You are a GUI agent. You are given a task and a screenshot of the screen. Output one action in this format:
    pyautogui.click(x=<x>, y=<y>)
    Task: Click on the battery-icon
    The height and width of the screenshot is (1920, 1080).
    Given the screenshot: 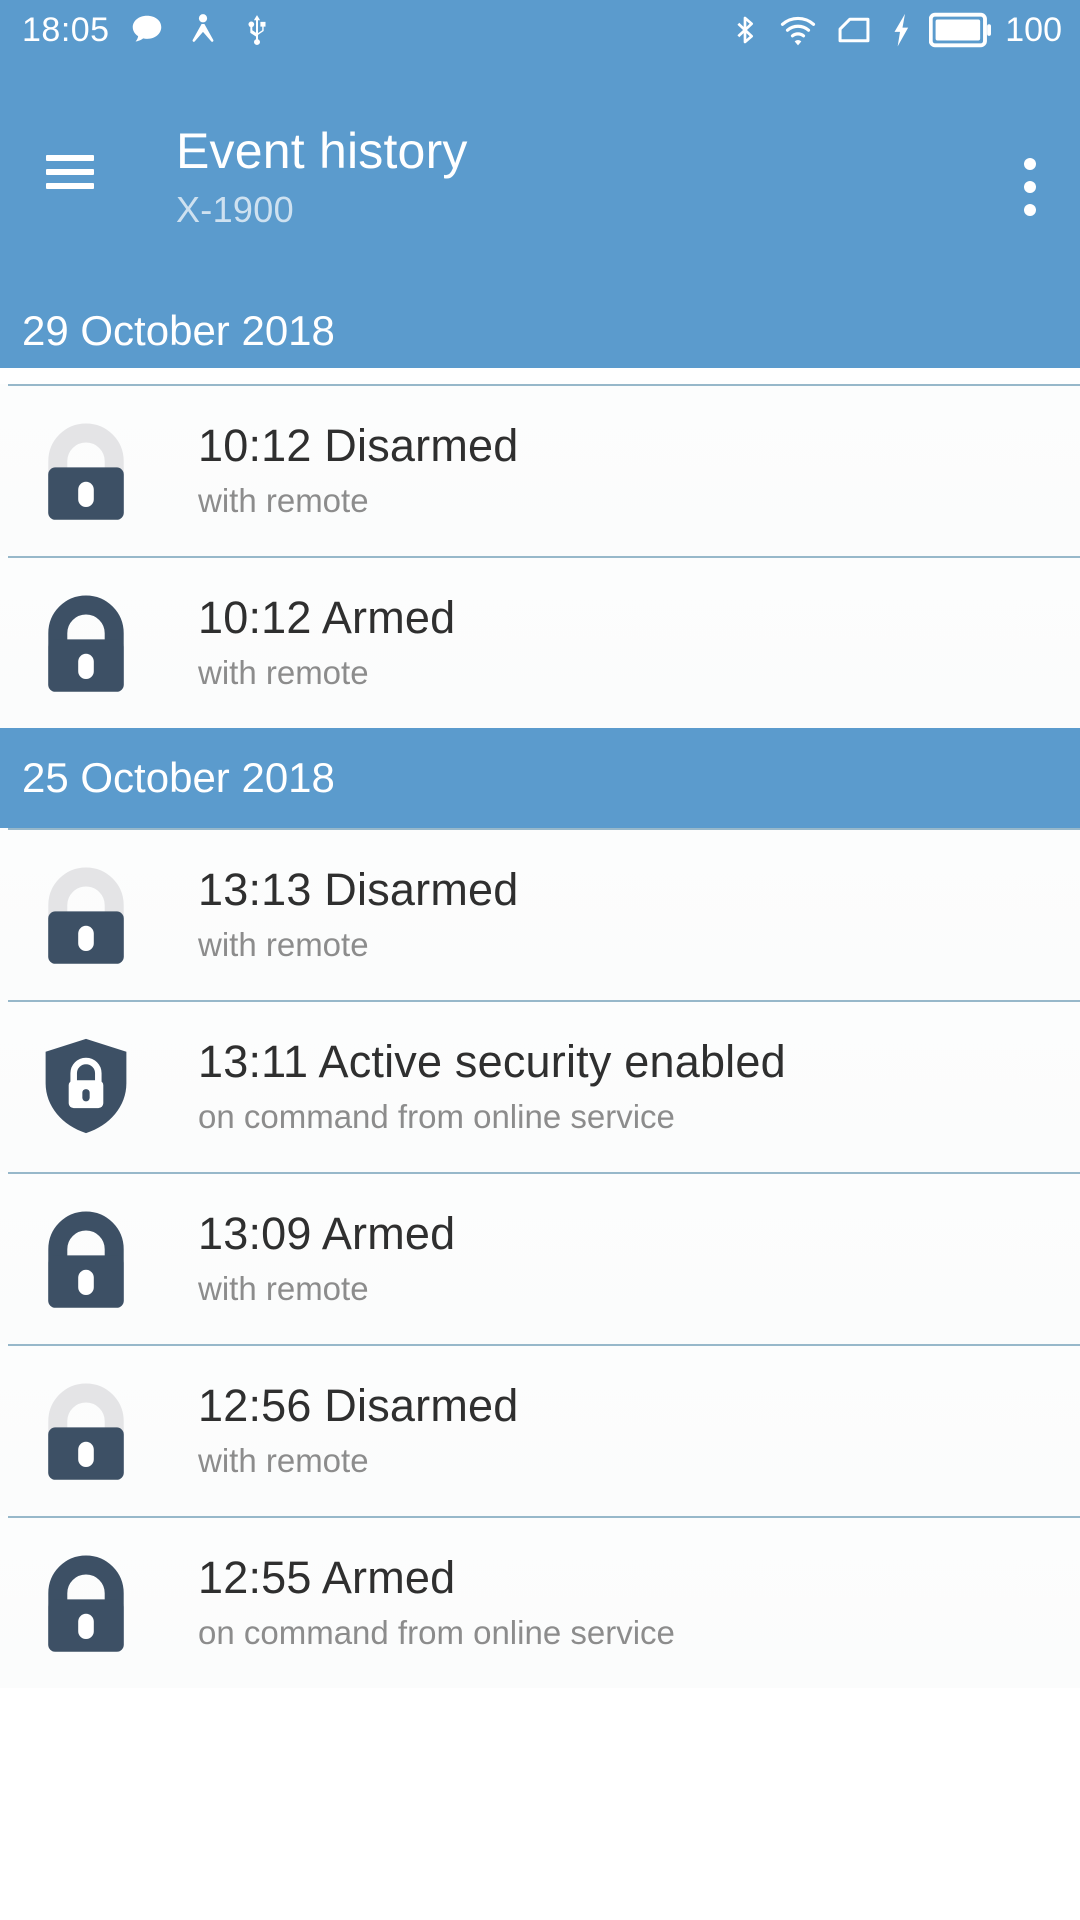 What is the action you would take?
    pyautogui.click(x=960, y=30)
    